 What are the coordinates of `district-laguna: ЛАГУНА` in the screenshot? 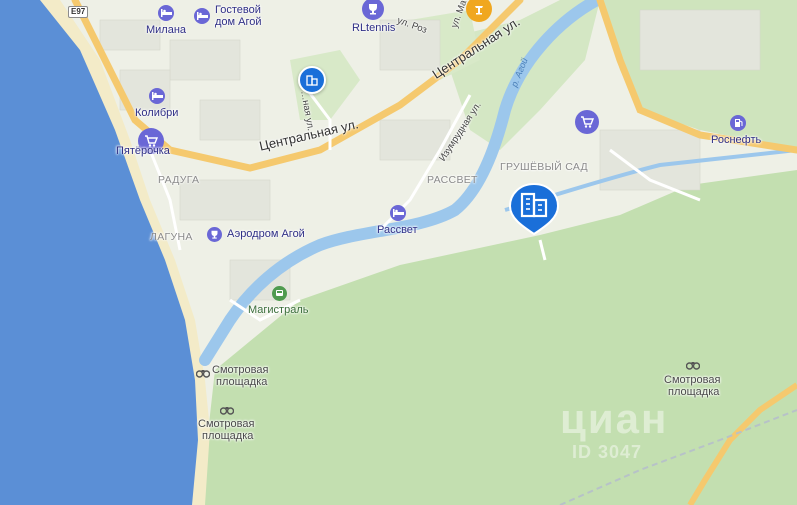 It's located at (171, 237).